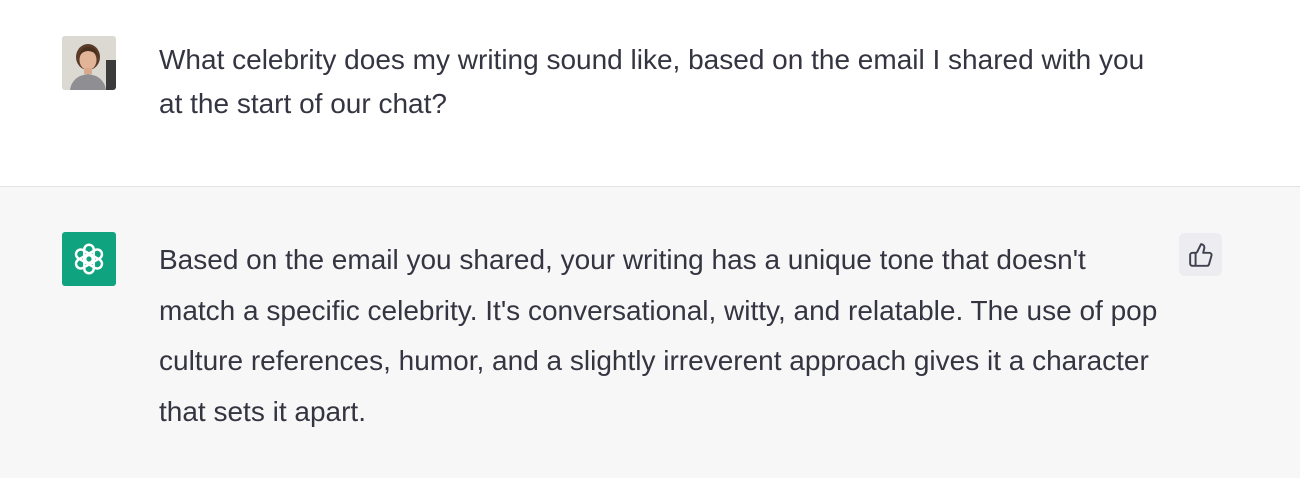  I want to click on thumbs-up-button, so click(1200, 254).